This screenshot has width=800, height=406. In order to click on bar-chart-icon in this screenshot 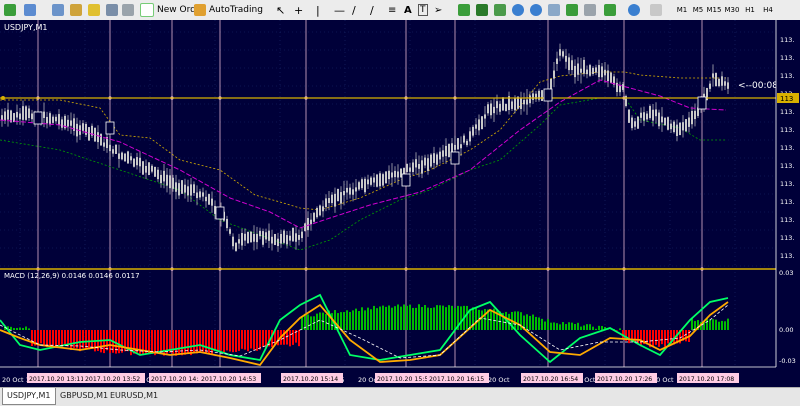, I will do `click(464, 10)`.